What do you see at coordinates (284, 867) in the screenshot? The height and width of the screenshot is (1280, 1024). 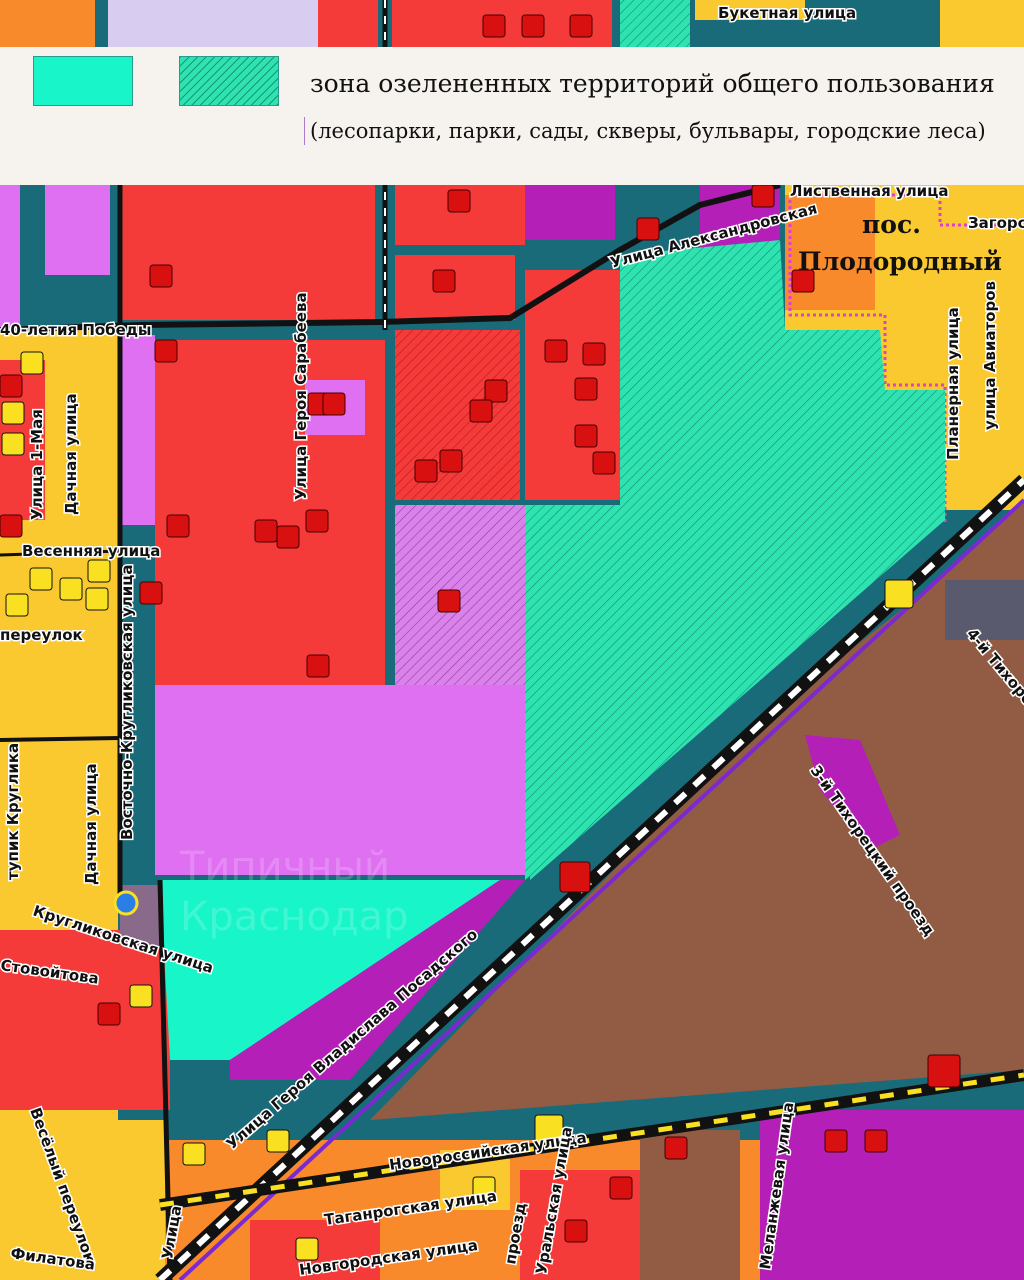 I see `watermark-line1: Типичный` at bounding box center [284, 867].